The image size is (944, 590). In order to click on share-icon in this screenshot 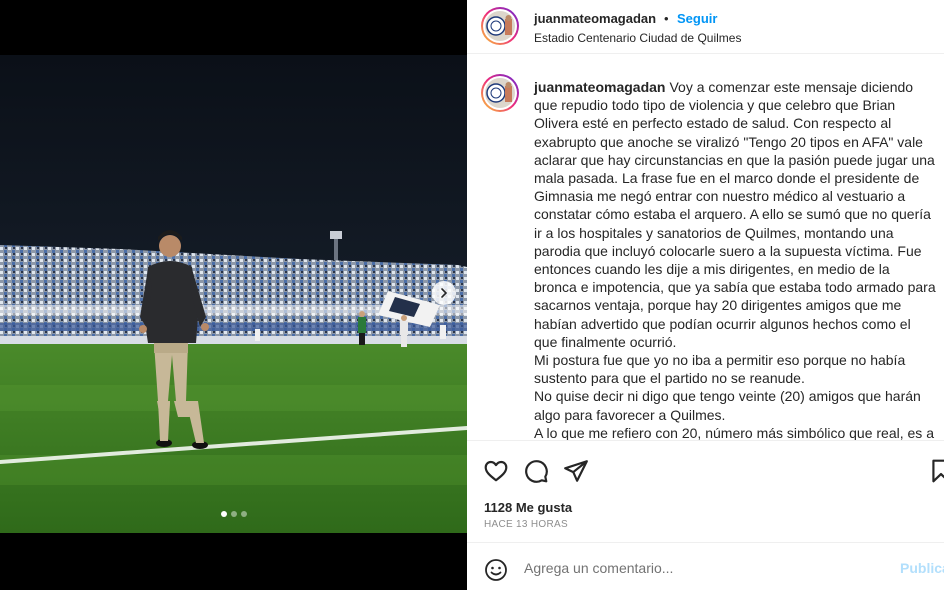, I will do `click(576, 471)`.